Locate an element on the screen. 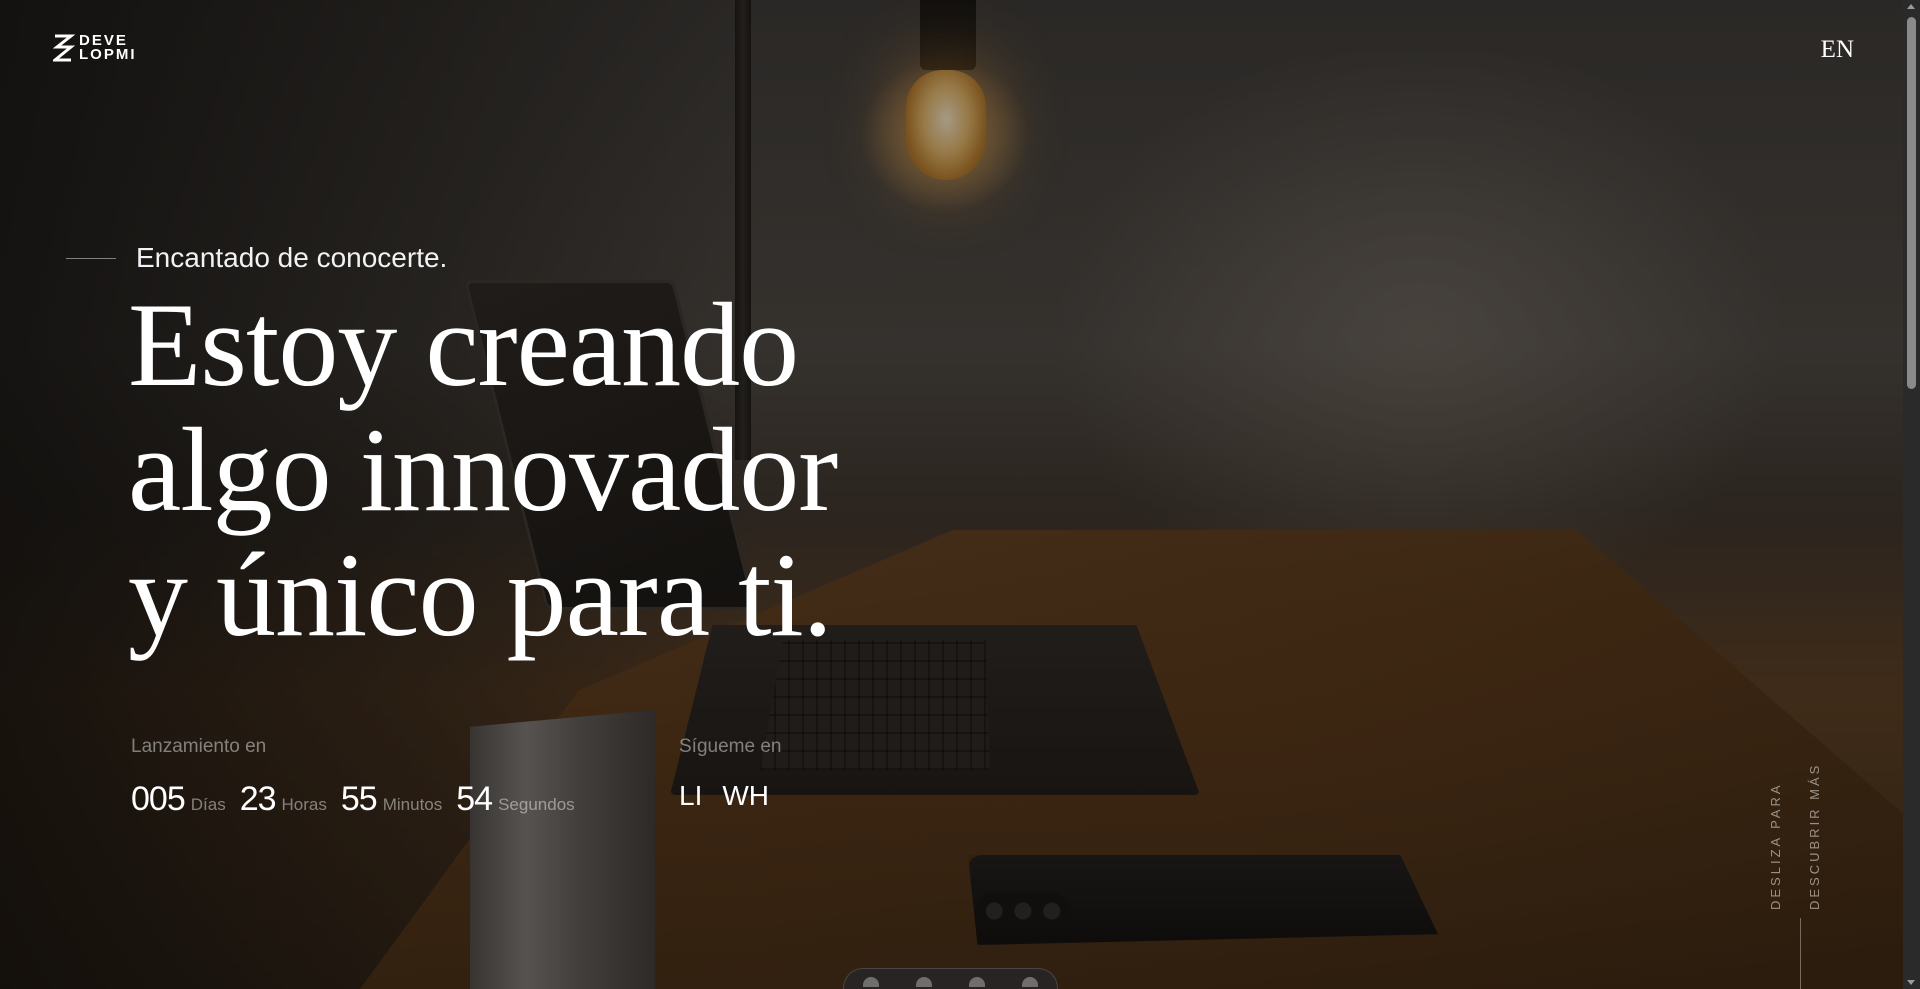 This screenshot has width=1920, height=989. minutes-value: 55 is located at coordinates (359, 799).